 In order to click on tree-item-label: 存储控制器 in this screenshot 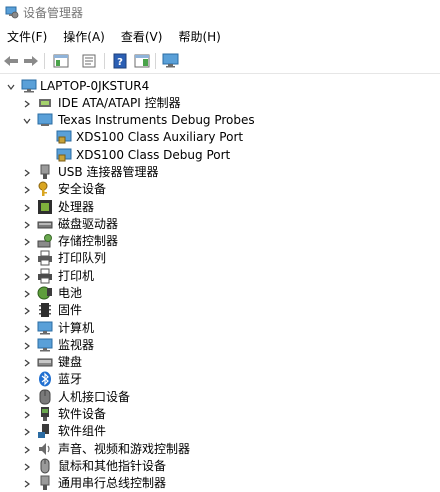, I will do `click(88, 241)`.